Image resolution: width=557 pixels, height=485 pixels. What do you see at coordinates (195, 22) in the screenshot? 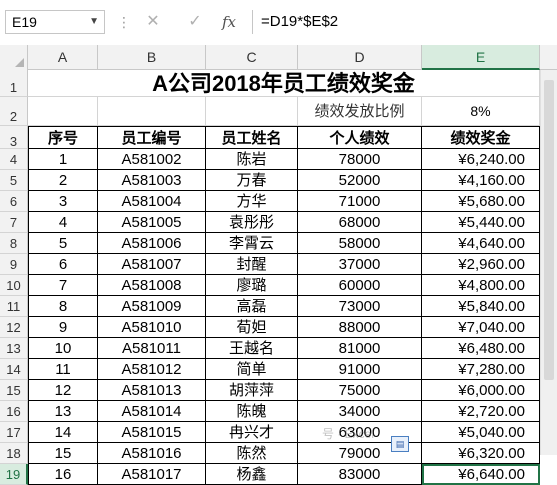
I see `enter-check-icon: ✓` at bounding box center [195, 22].